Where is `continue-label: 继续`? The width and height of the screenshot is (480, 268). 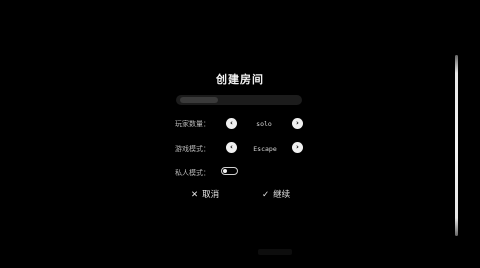
continue-label: 继续 is located at coordinates (282, 195).